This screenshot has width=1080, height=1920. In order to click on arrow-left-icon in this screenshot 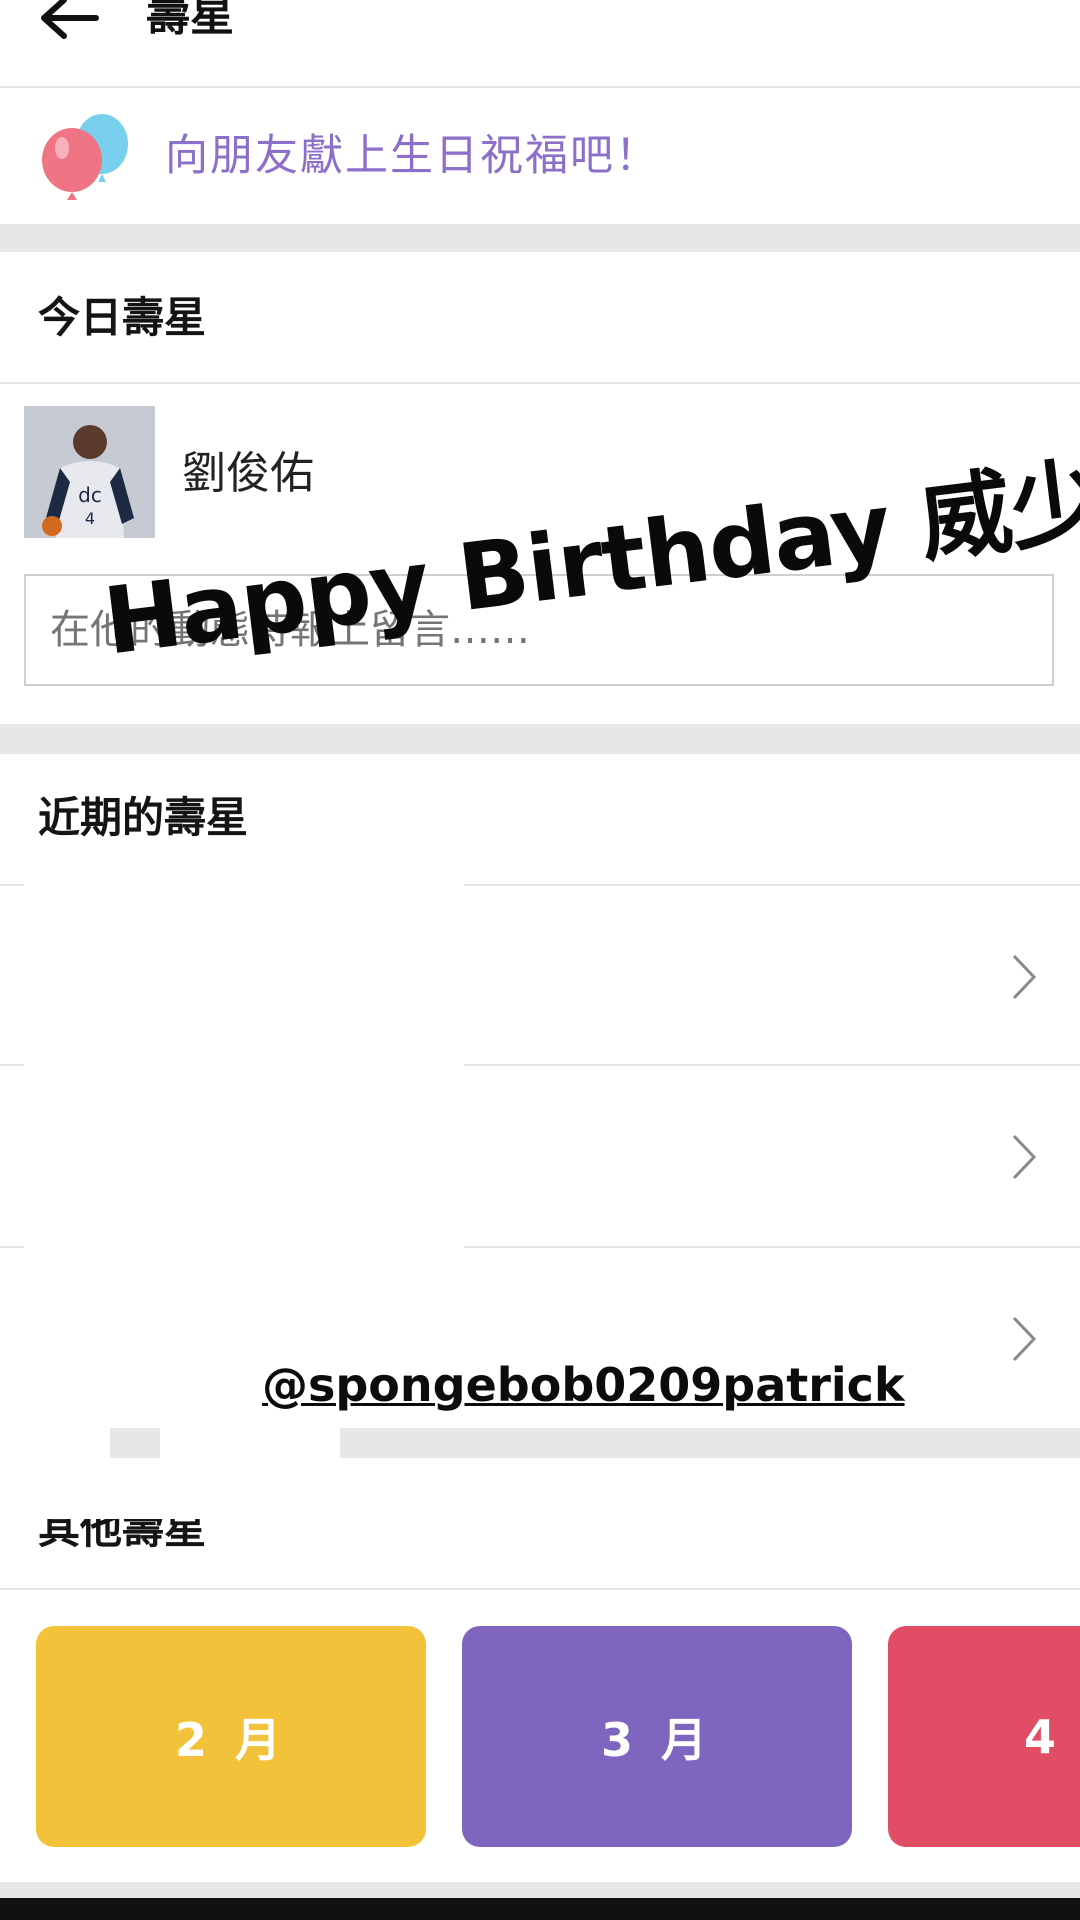, I will do `click(70, 19)`.